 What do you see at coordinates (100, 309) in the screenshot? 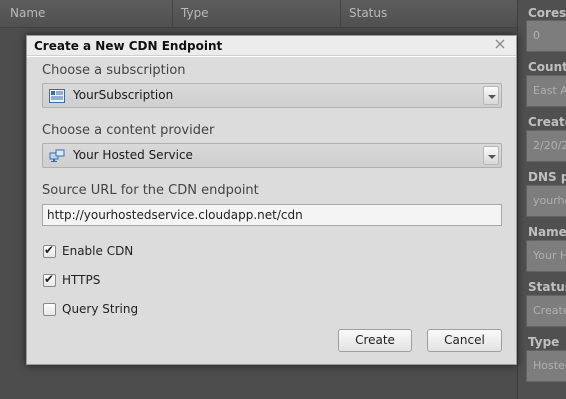
I see `query-string-label: Query String` at bounding box center [100, 309].